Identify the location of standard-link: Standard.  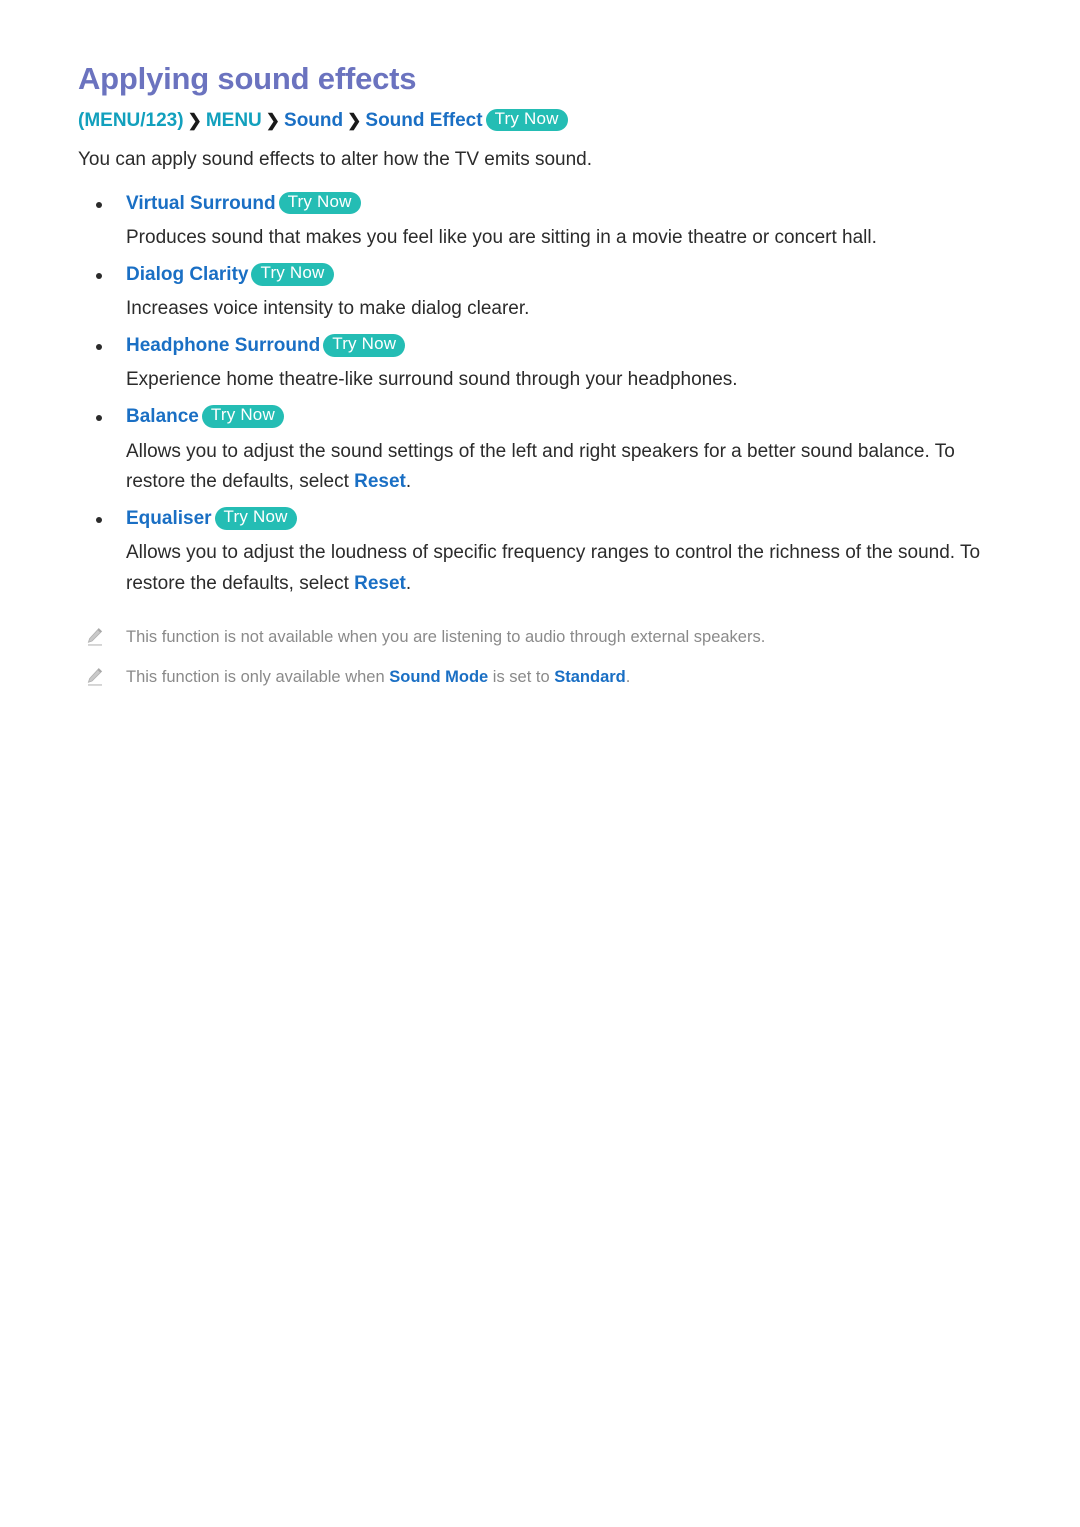
(590, 677).